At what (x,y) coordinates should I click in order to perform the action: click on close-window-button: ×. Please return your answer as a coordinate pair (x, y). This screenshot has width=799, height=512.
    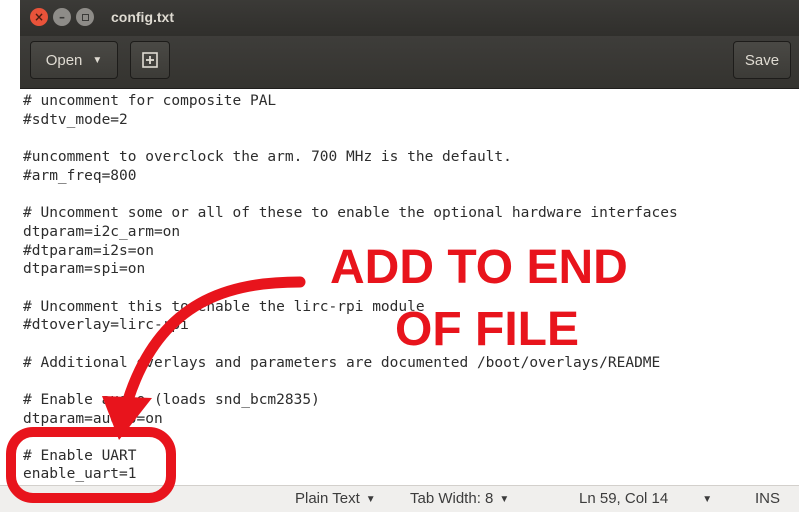
    Looking at the image, I should click on (39, 17).